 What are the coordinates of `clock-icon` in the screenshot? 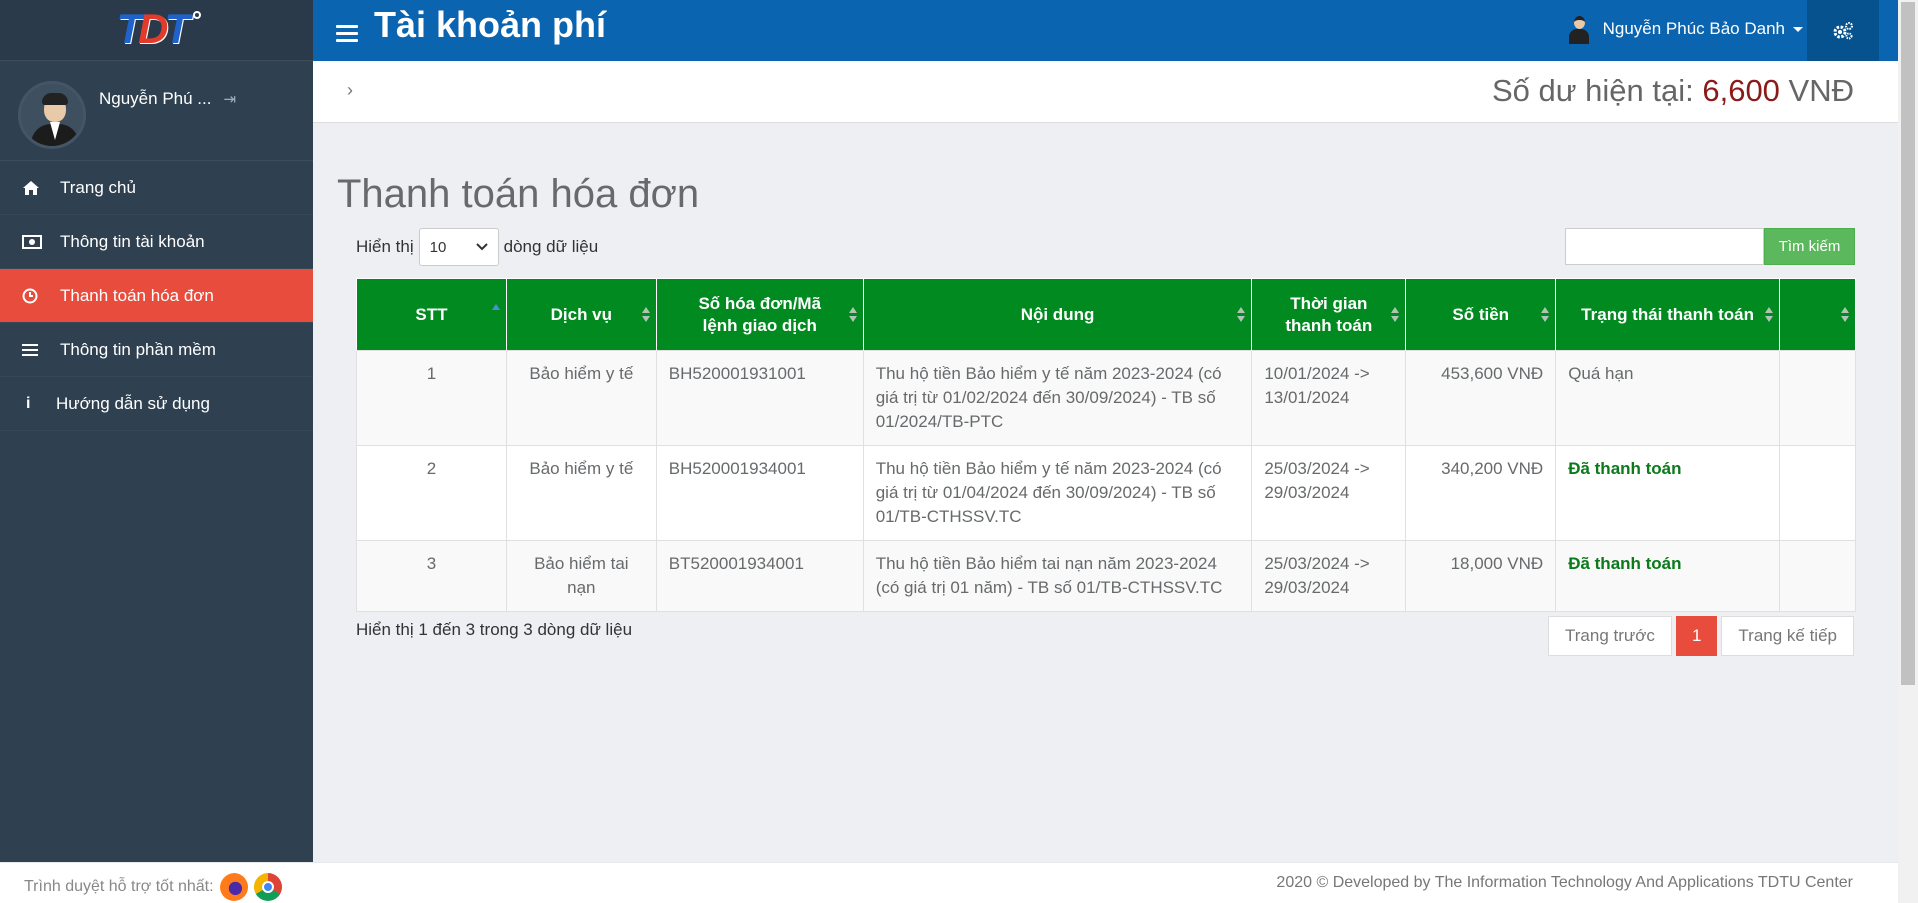 It's located at (41, 296).